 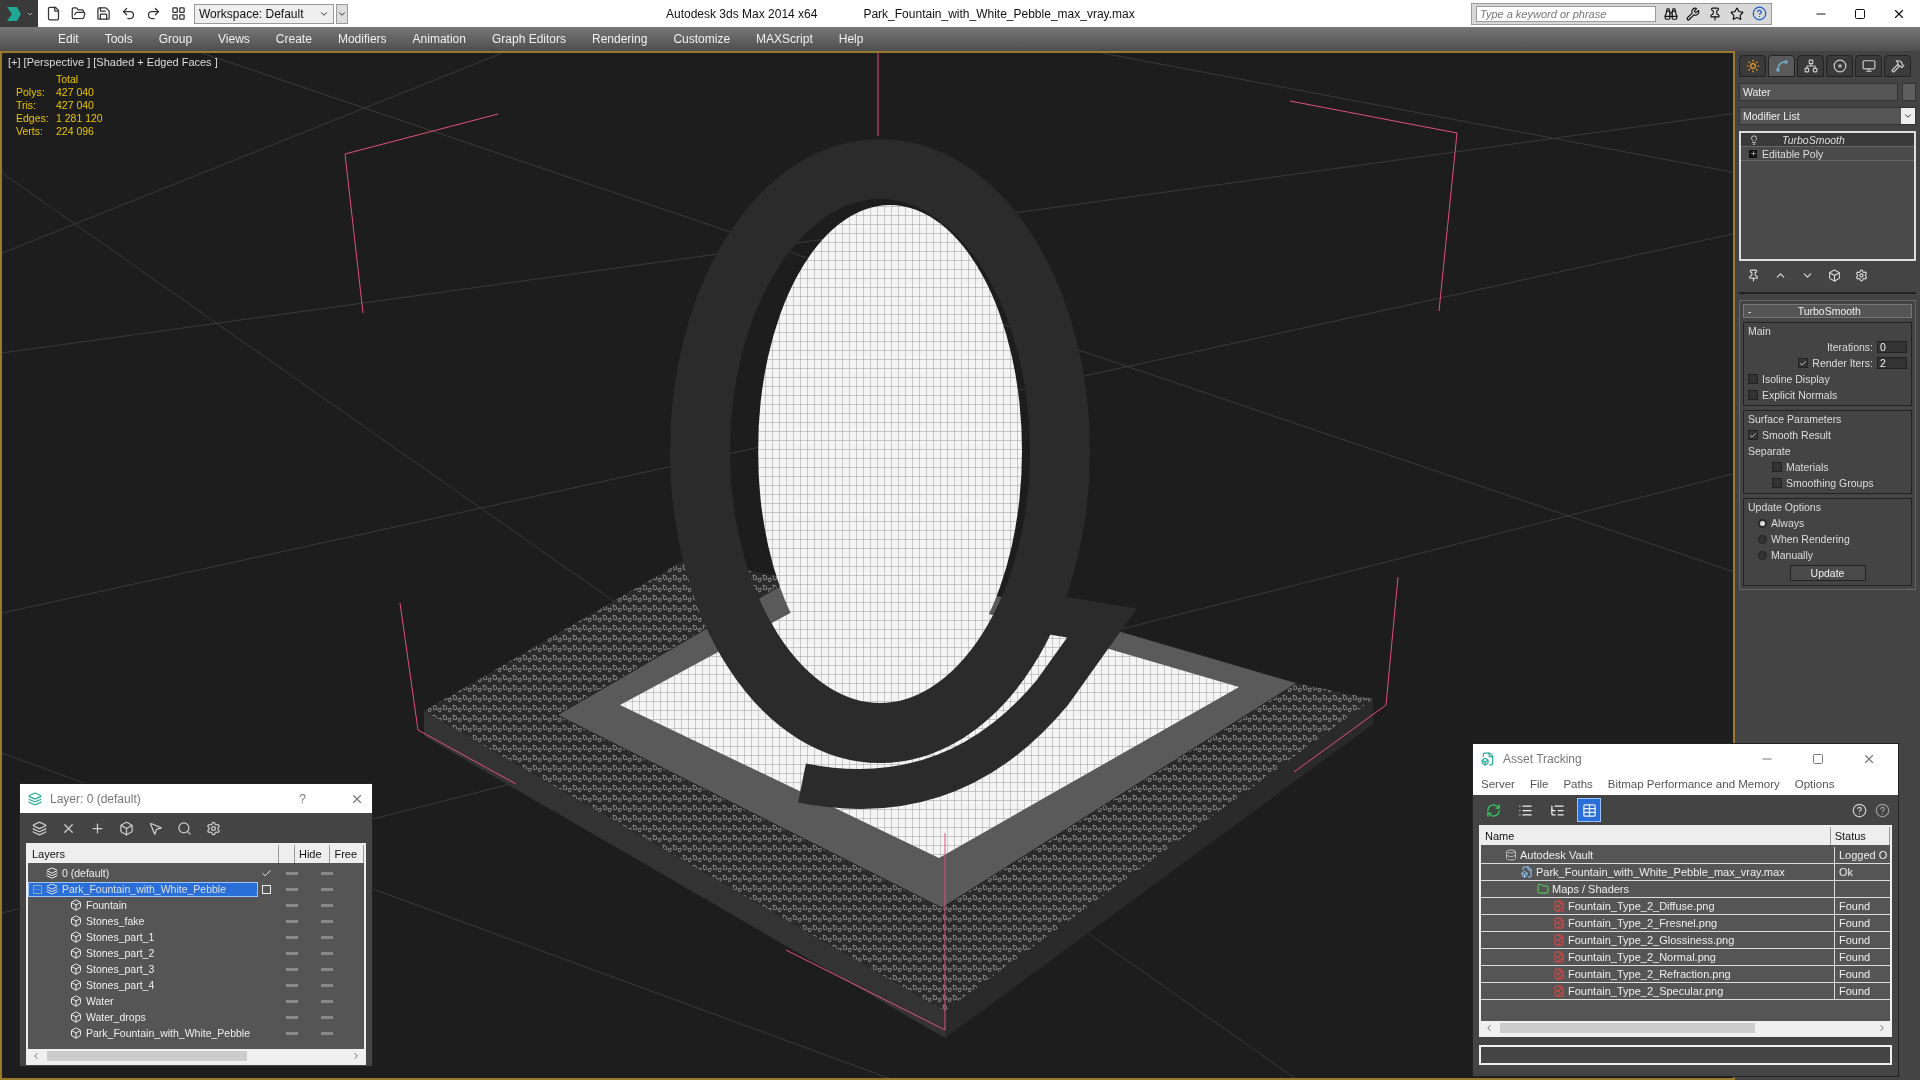 I want to click on add-icon, so click(x=97, y=828).